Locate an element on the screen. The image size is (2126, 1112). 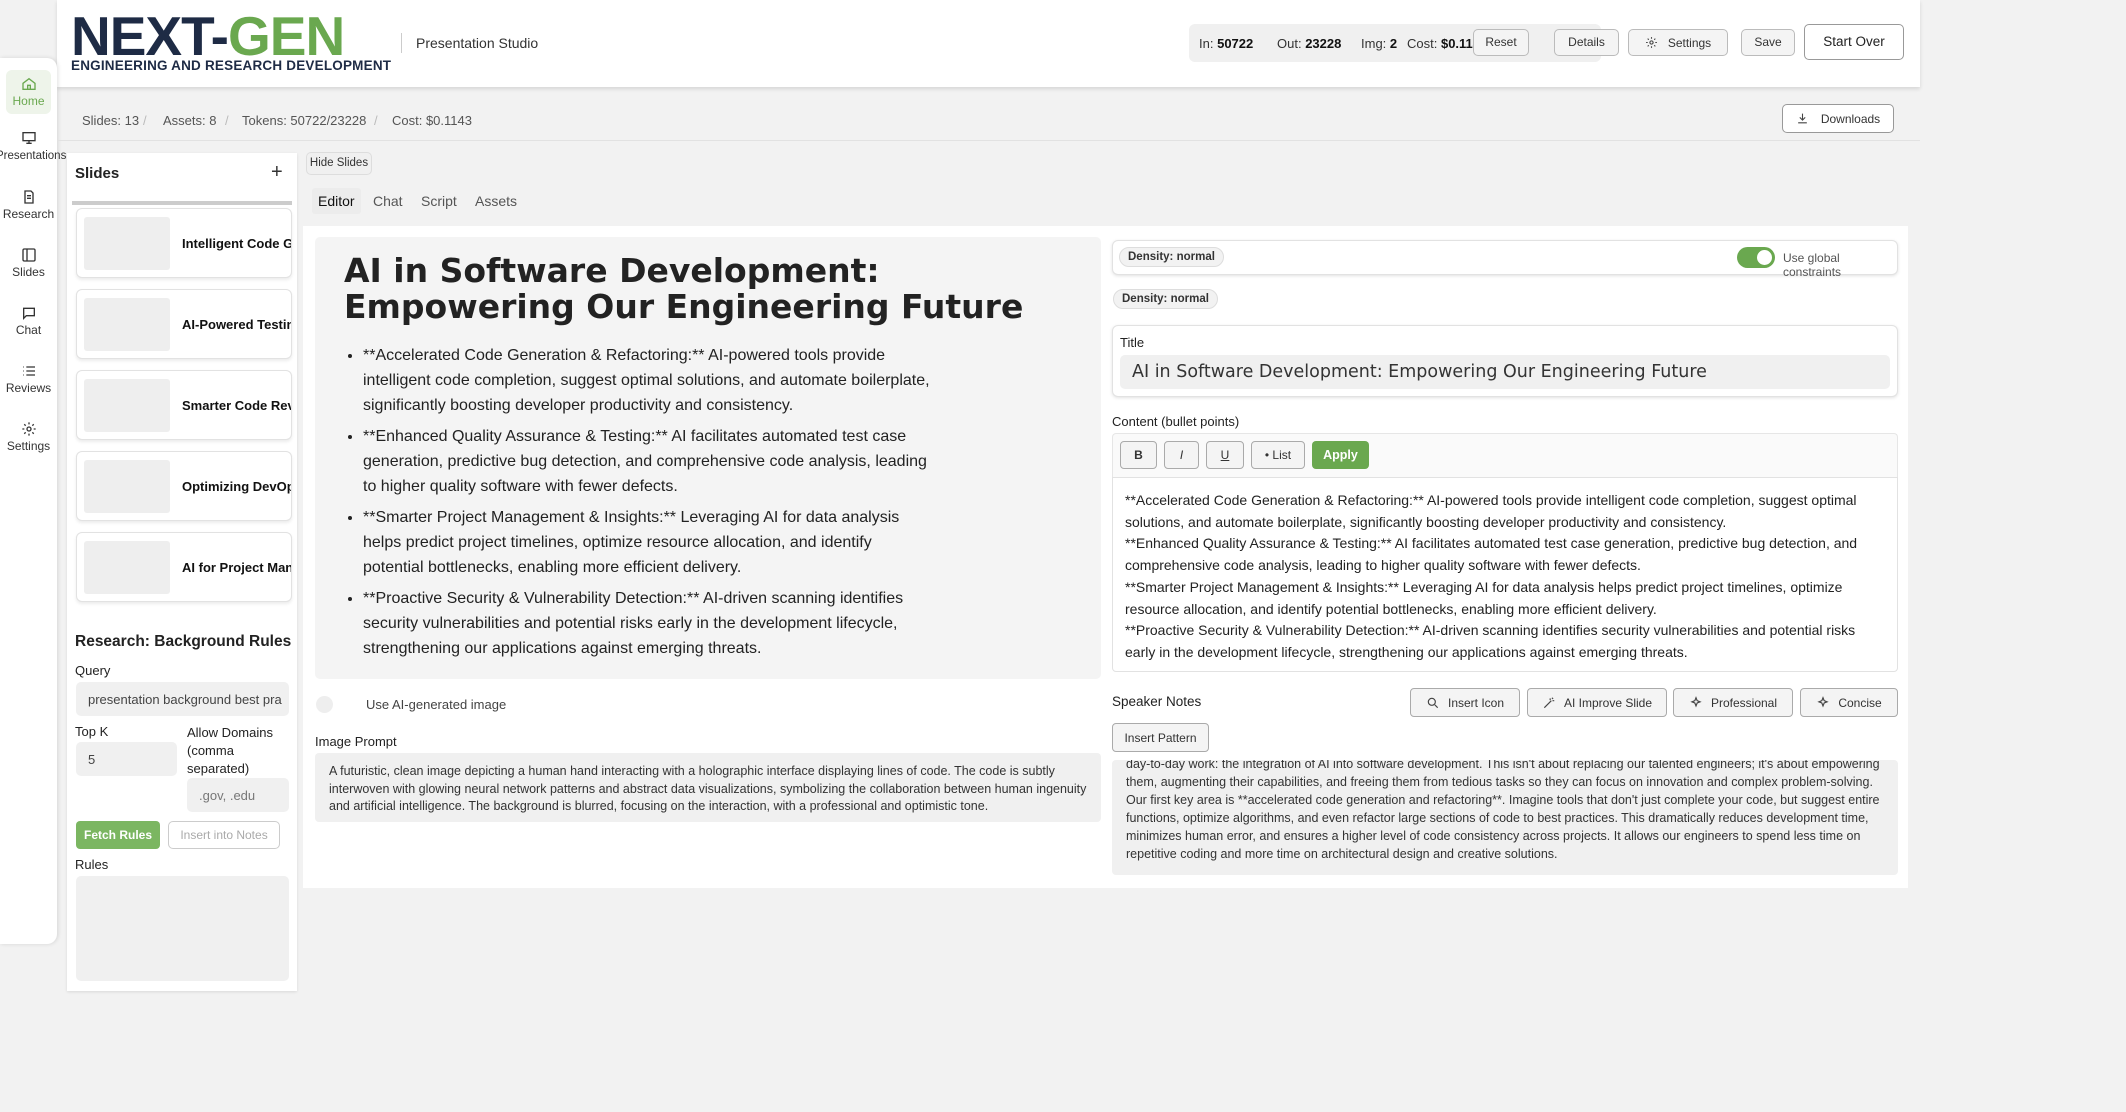
rail-label: Research is located at coordinates (28, 214).